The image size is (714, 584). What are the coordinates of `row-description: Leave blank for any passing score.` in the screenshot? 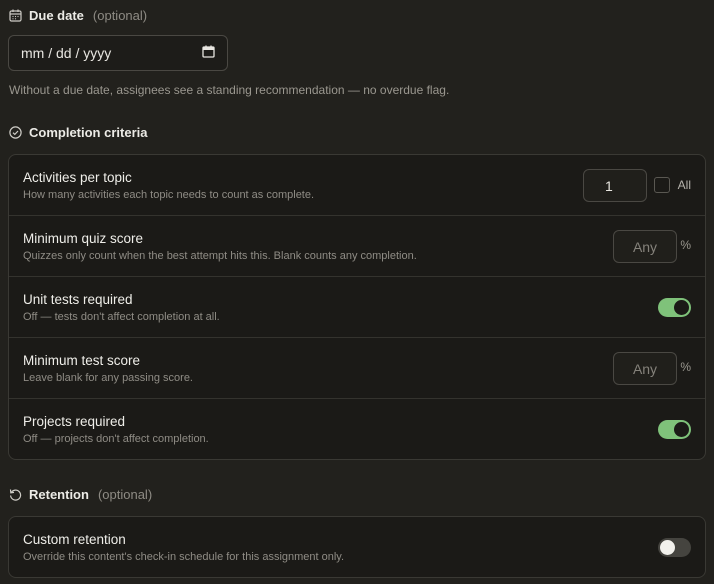 It's located at (108, 378).